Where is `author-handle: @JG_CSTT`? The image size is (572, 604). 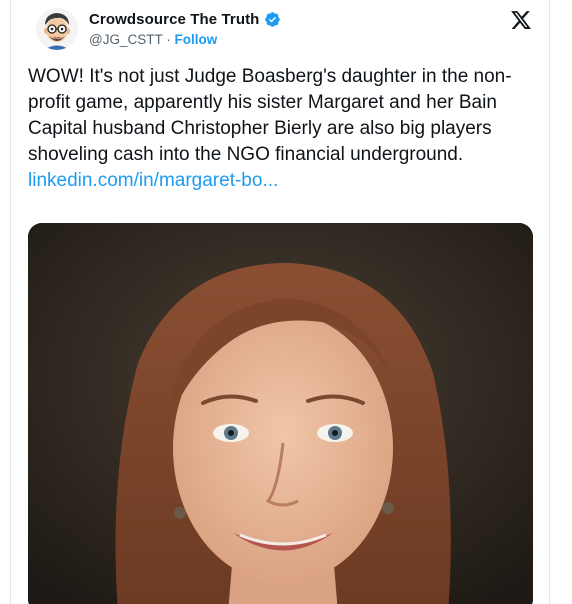 author-handle: @JG_CSTT is located at coordinates (125, 39).